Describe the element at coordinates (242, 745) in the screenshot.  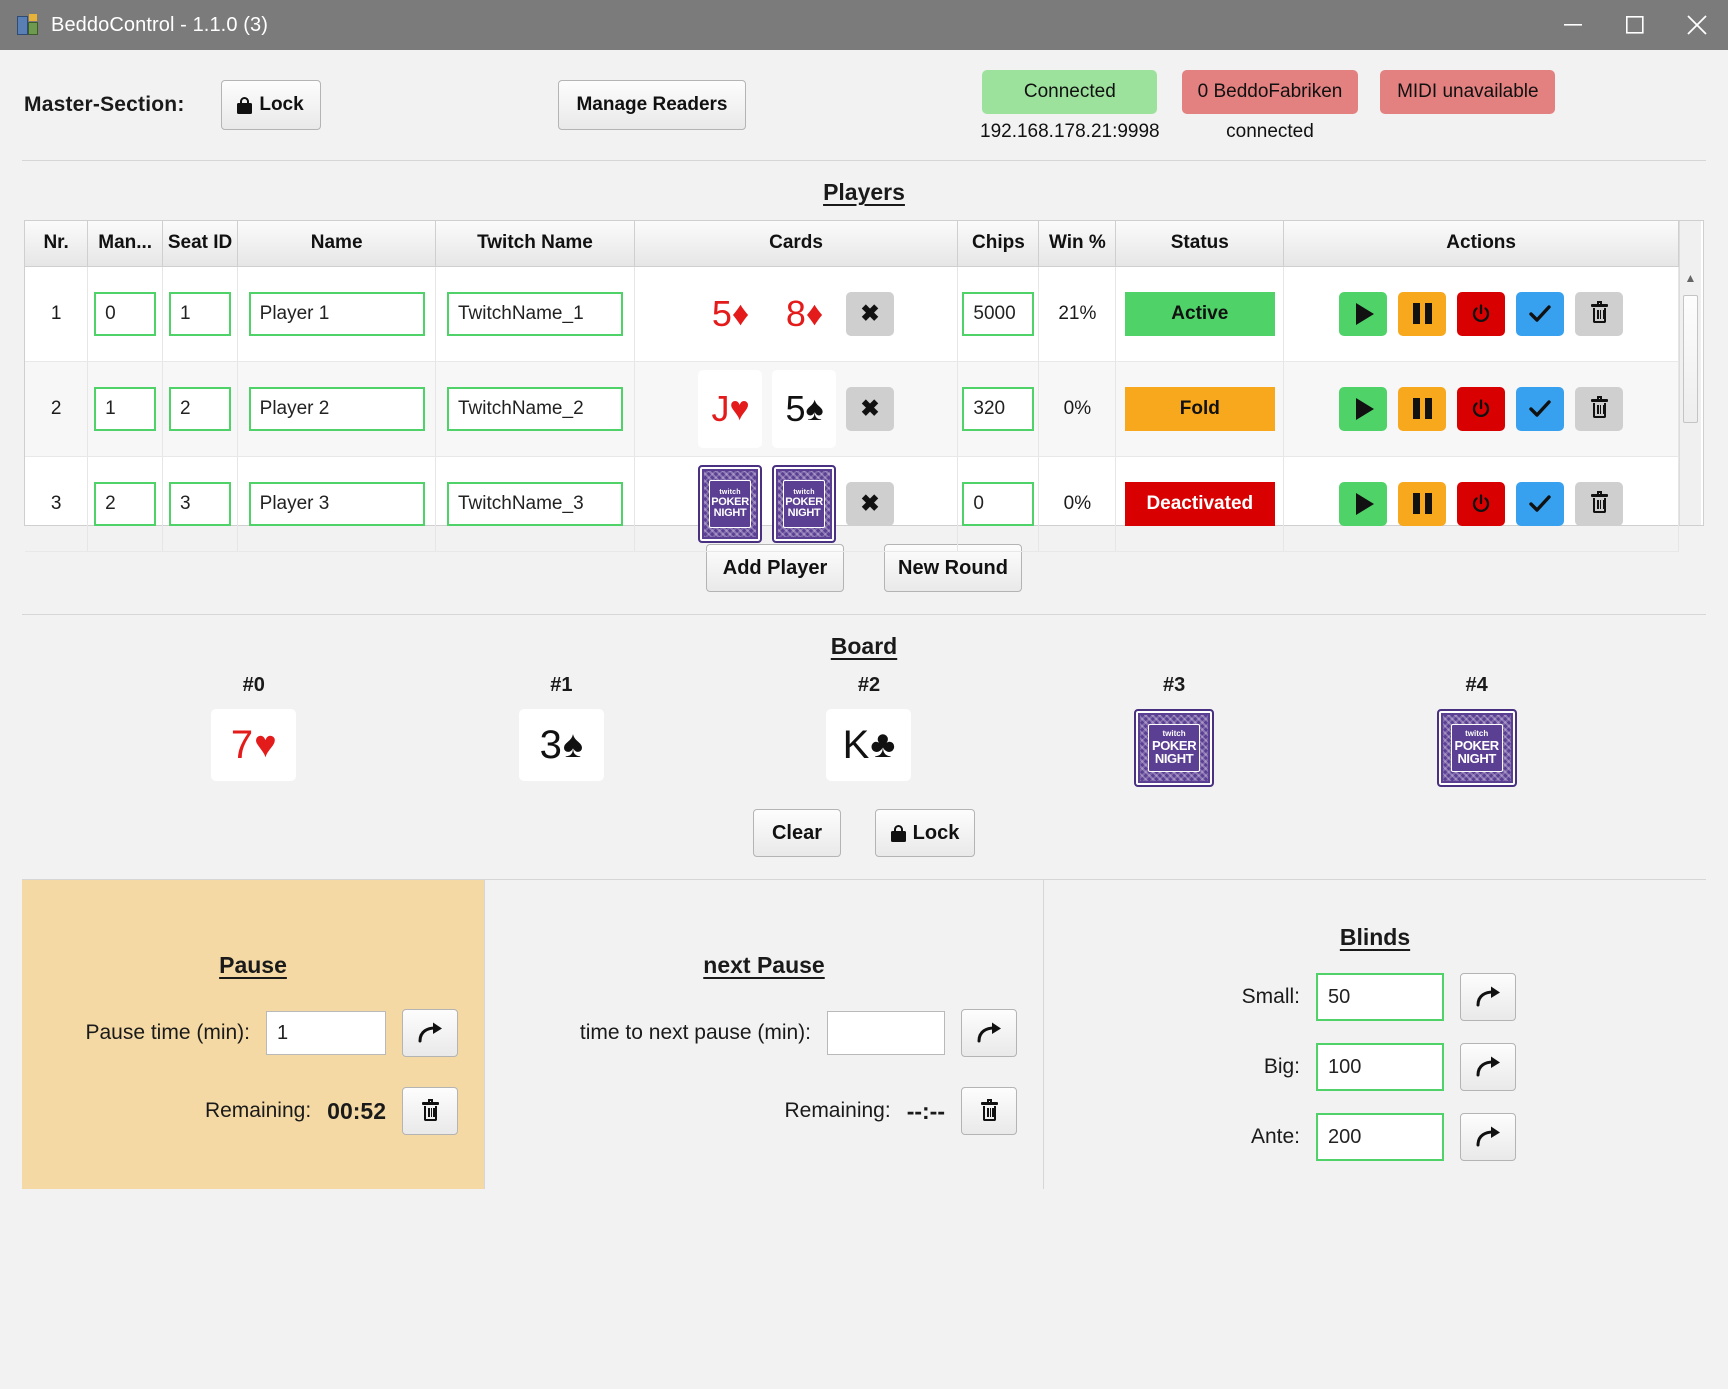
I see `card-rank: 7` at that location.